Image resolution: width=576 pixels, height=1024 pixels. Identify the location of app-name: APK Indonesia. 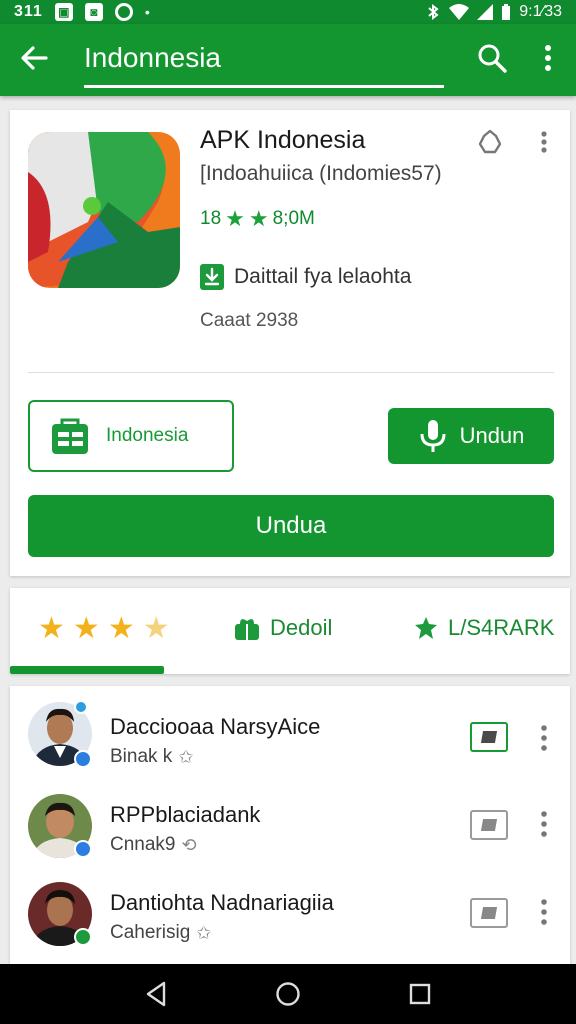
(283, 140).